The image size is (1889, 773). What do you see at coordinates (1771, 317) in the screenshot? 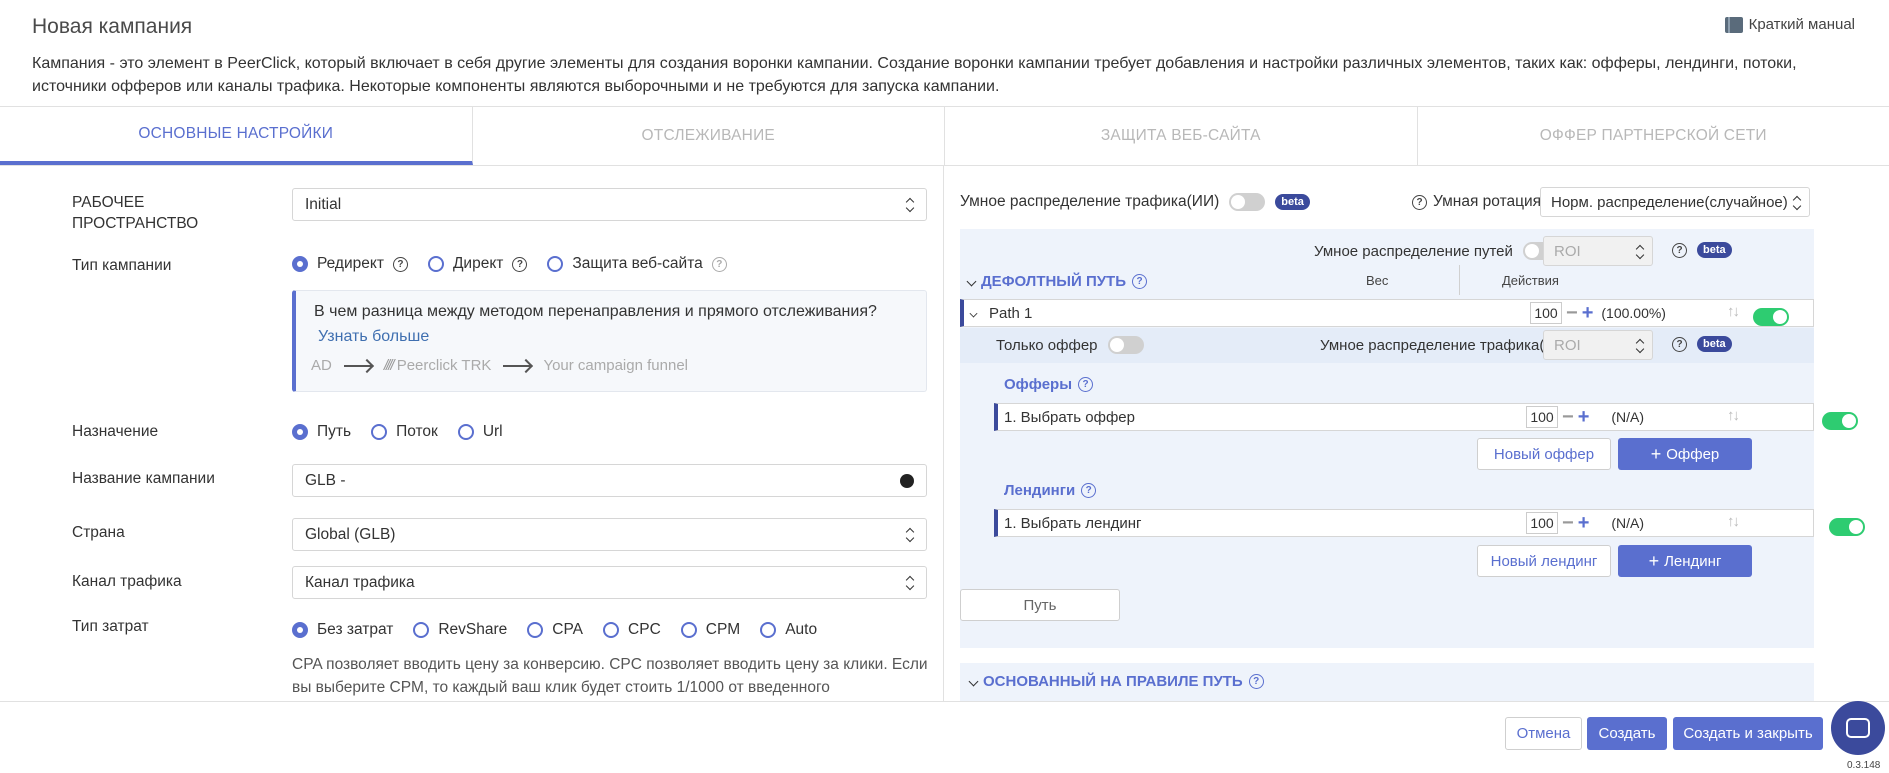
I see `path-active-toggle` at bounding box center [1771, 317].